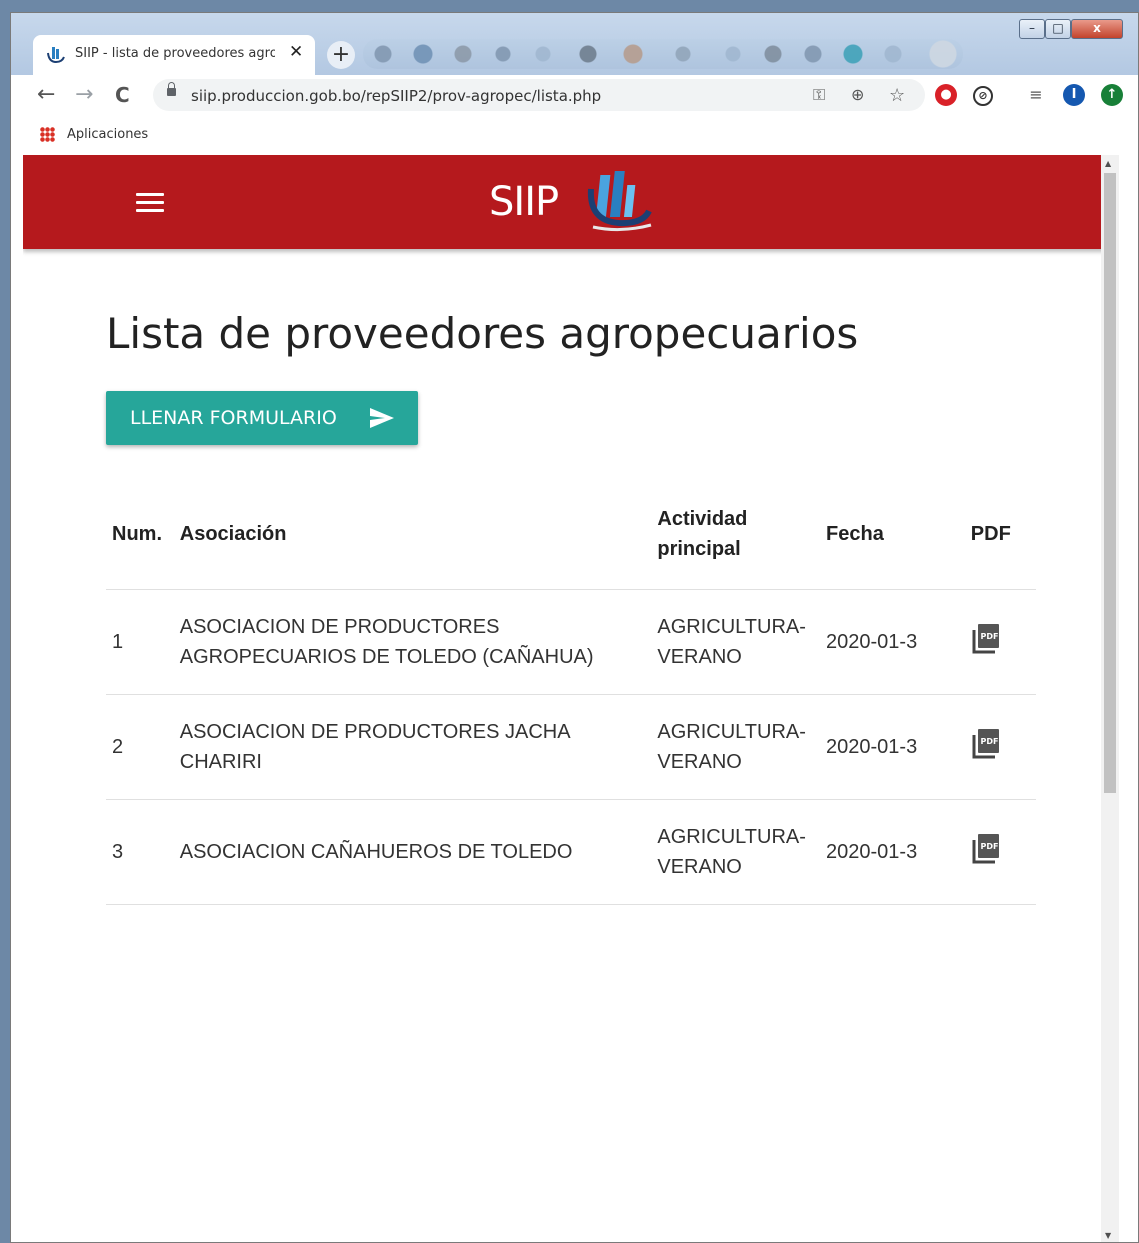  What do you see at coordinates (663, 54) in the screenshot?
I see `blurred-tabs` at bounding box center [663, 54].